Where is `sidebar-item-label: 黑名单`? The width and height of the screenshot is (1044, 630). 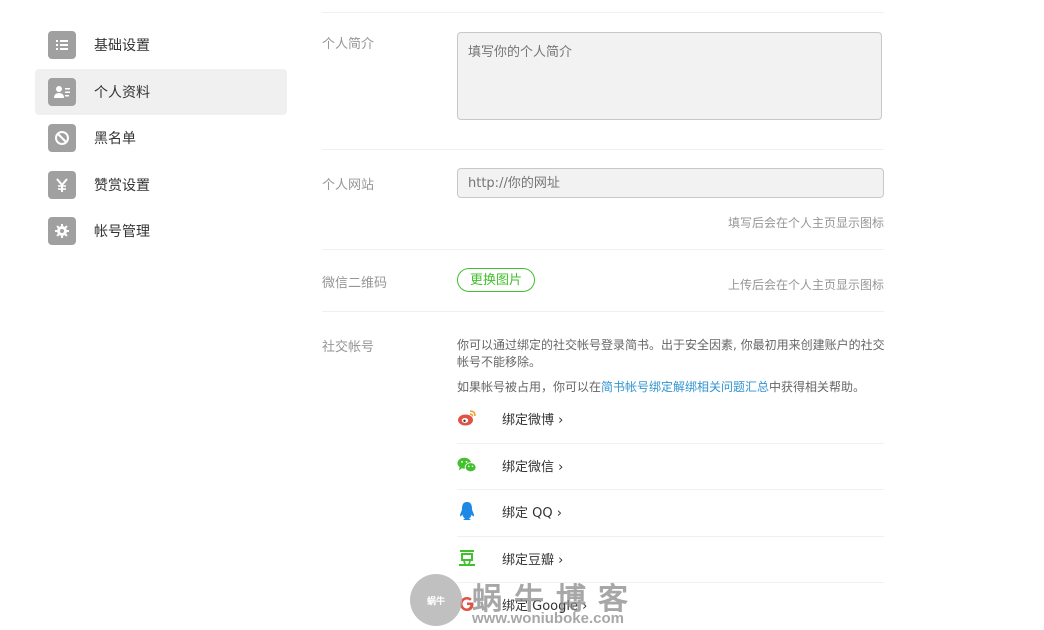 sidebar-item-label: 黑名单 is located at coordinates (115, 139).